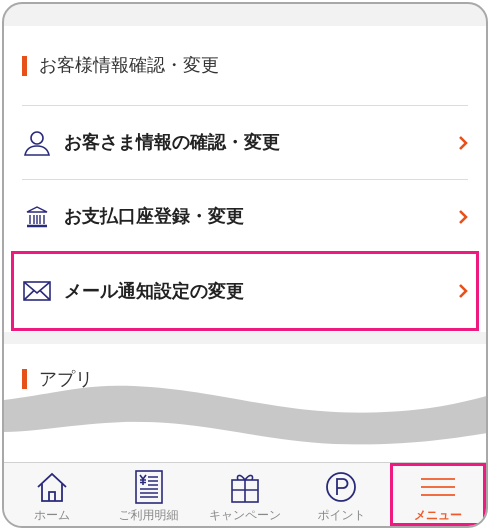 This screenshot has height=530, width=490. I want to click on tab: ポイント, so click(341, 494).